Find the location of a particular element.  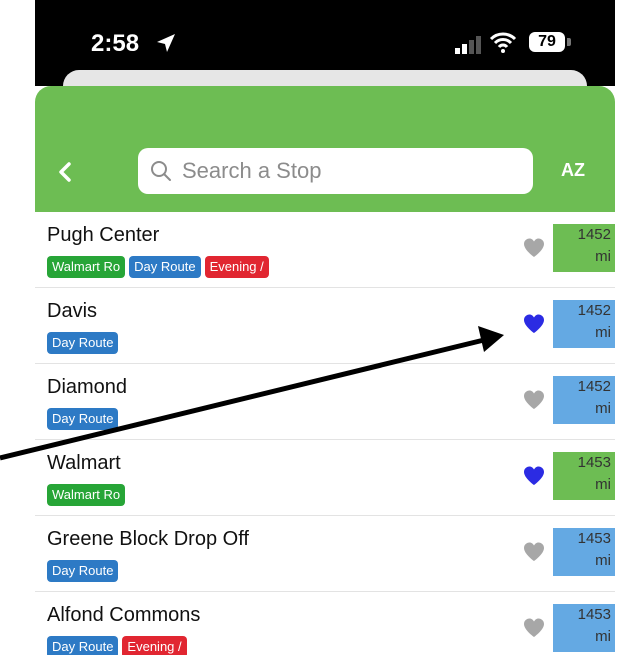

chevron-left-icon is located at coordinates (65, 172).